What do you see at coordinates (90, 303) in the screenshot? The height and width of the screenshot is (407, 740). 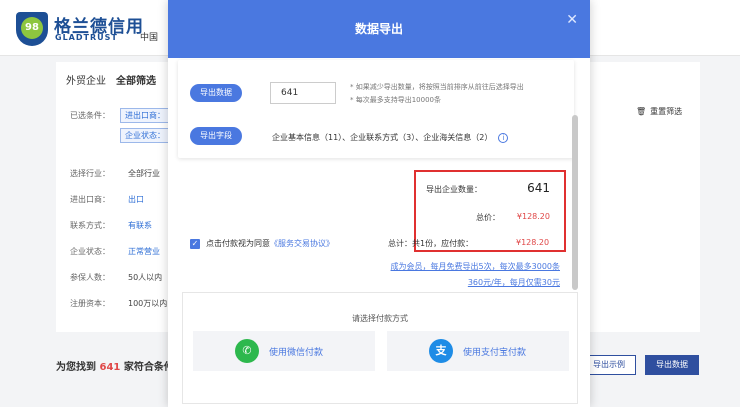 I see `filter-label: 注册资本：` at bounding box center [90, 303].